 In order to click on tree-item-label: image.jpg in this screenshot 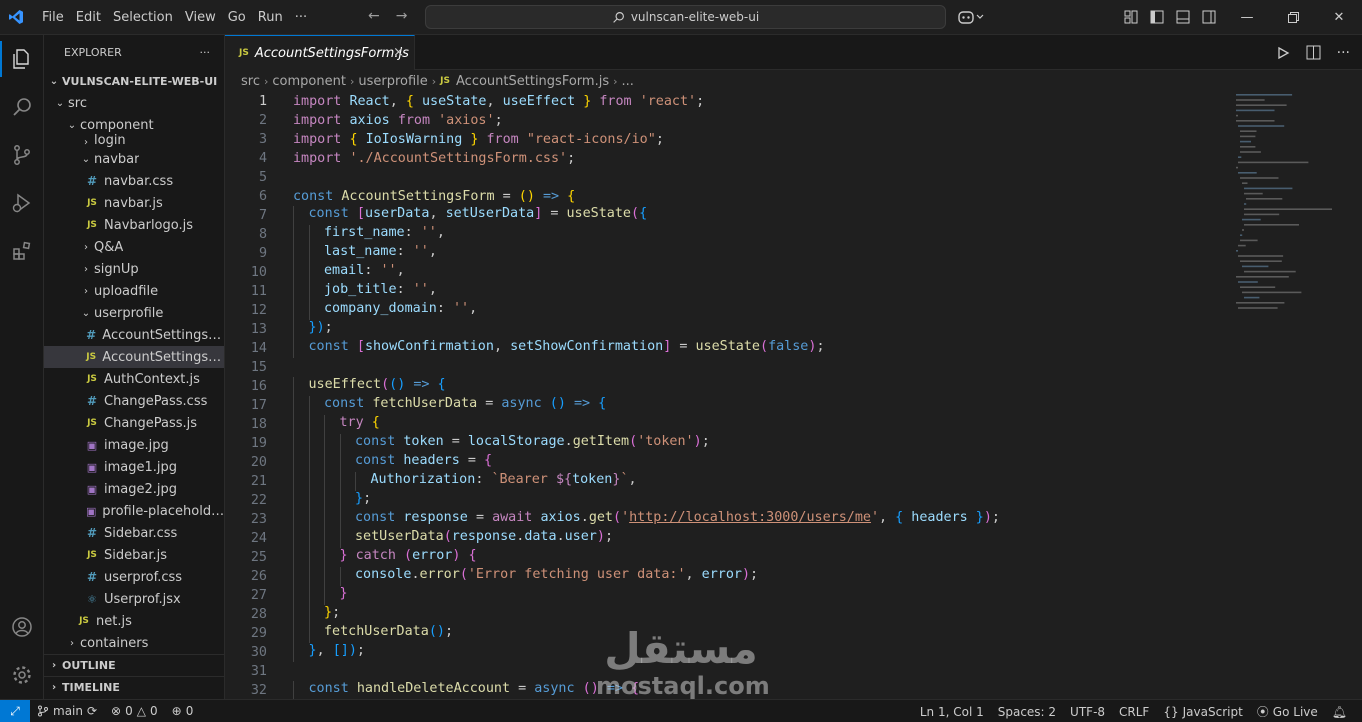, I will do `click(136, 445)`.